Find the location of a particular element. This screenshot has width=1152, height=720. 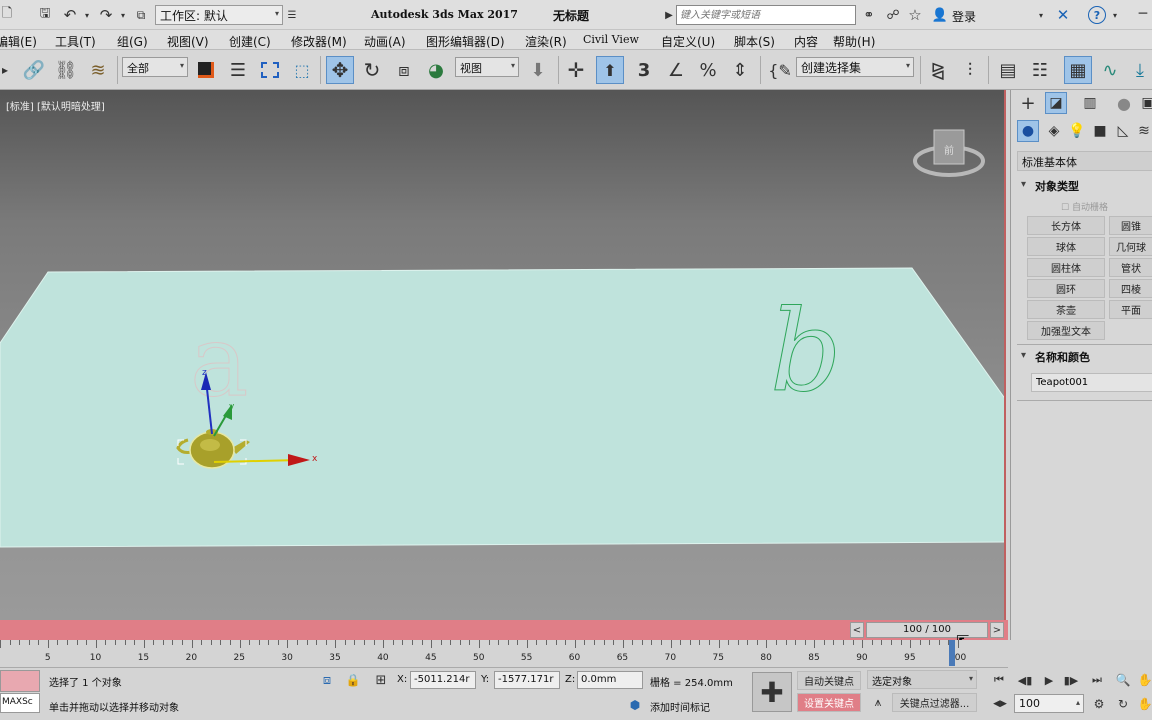

spinner-snap-icon: ⇕ is located at coordinates (740, 70).